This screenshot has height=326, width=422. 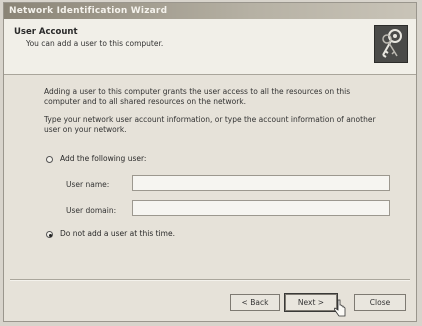 I want to click on window-title: Network Identification Wizard, so click(x=88, y=11).